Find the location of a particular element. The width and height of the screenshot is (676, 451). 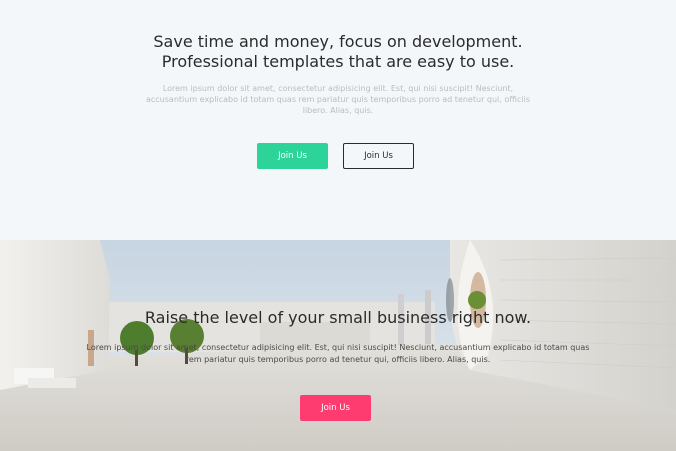

join-us-cta-button: Join Us is located at coordinates (335, 408).